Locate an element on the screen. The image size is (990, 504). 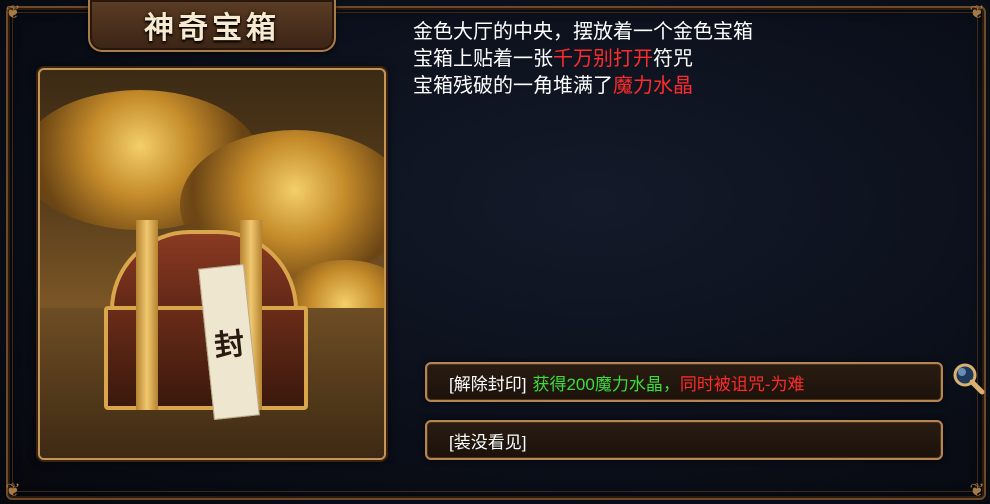
seal-char: 封 is located at coordinates (229, 345).